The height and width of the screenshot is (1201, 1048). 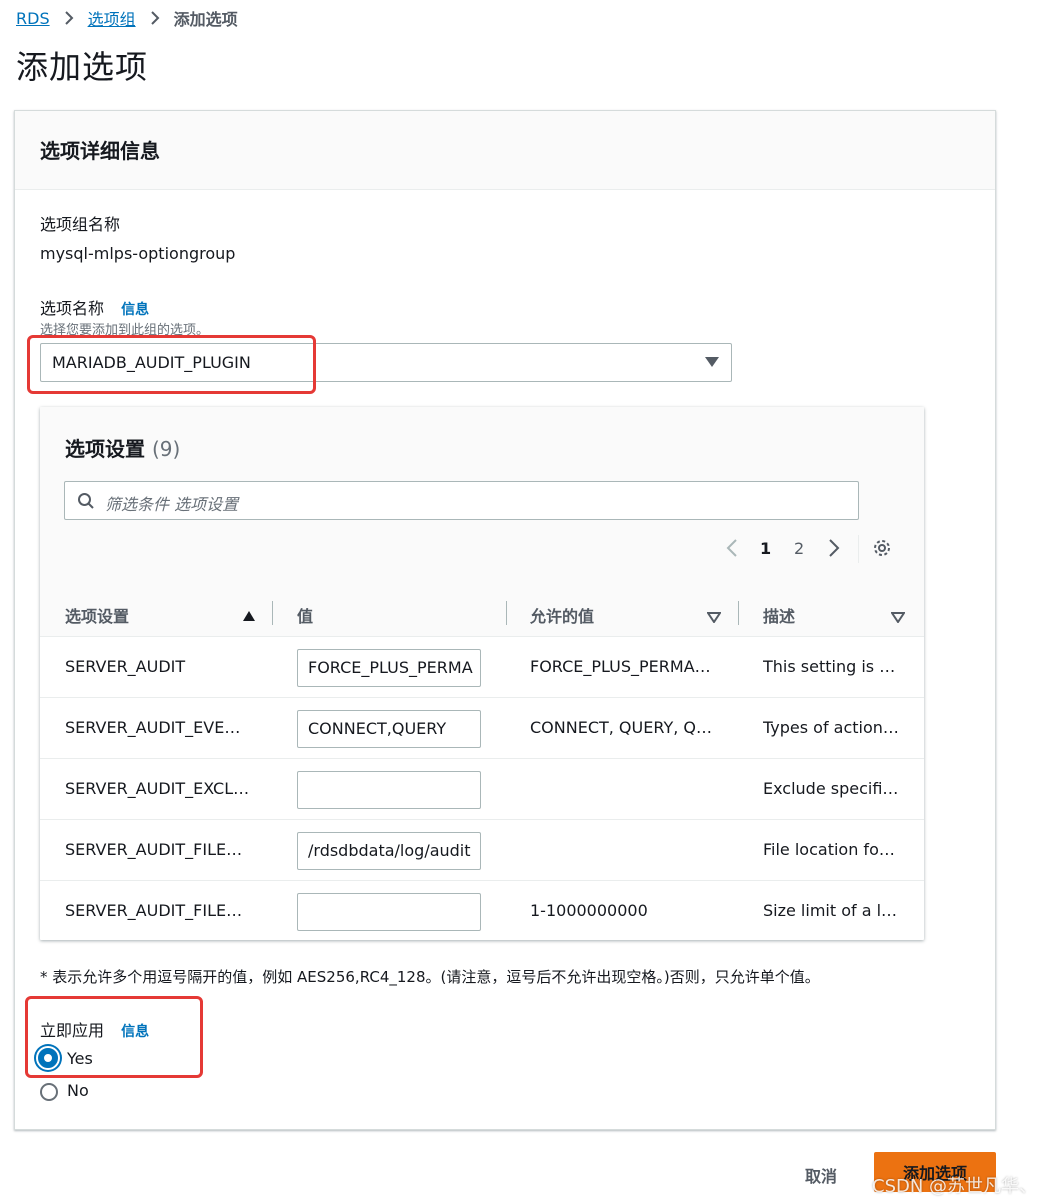 I want to click on row-value-input: FORCE_PLUS_PERMA, so click(x=389, y=668).